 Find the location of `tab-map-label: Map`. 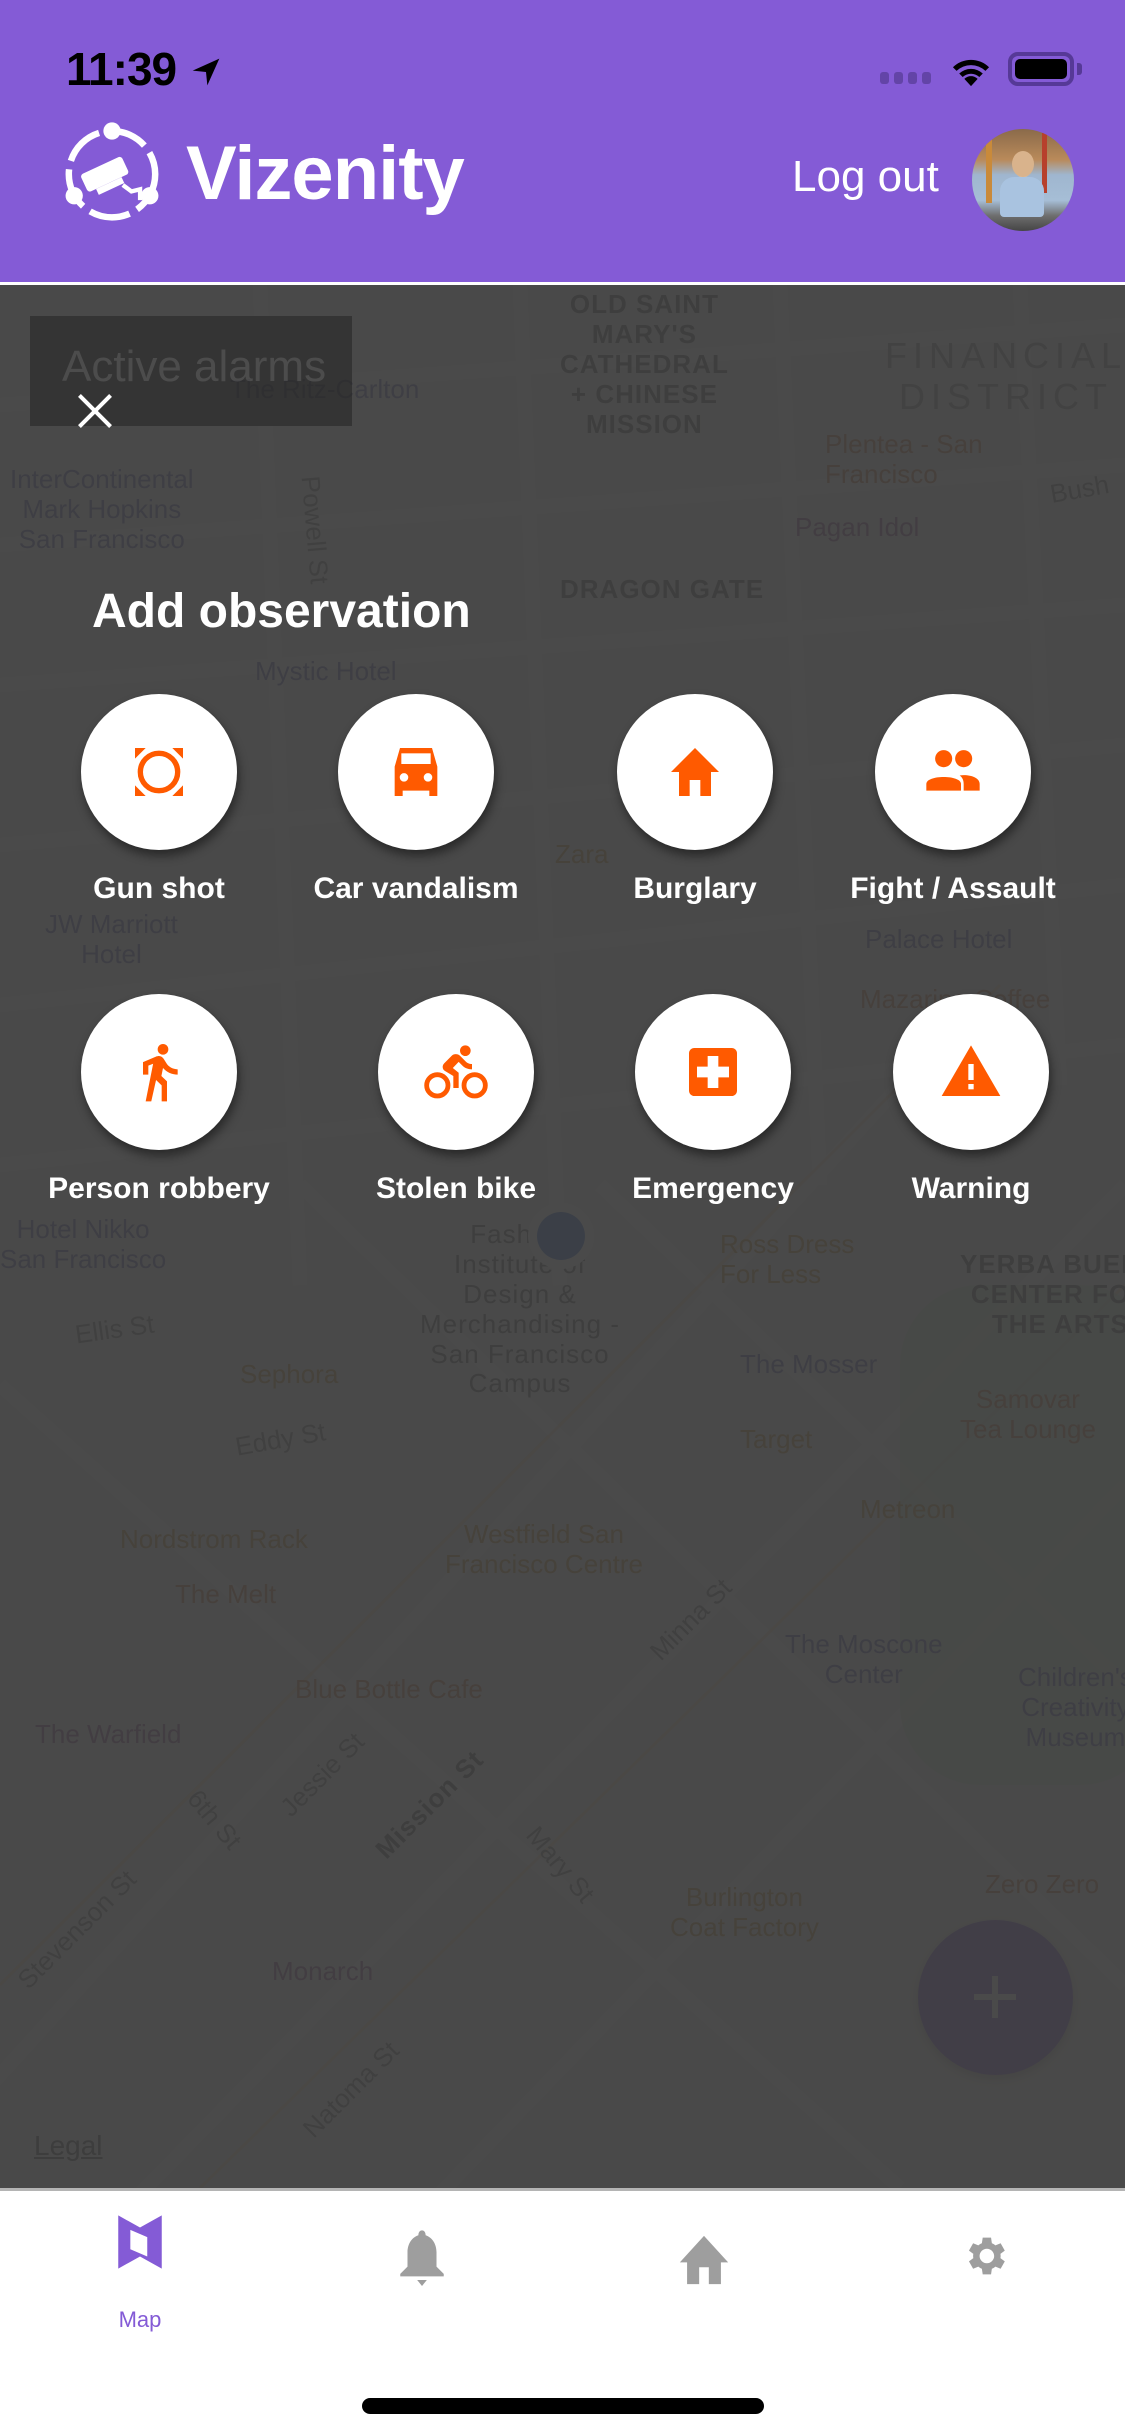

tab-map-label: Map is located at coordinates (140, 2319).